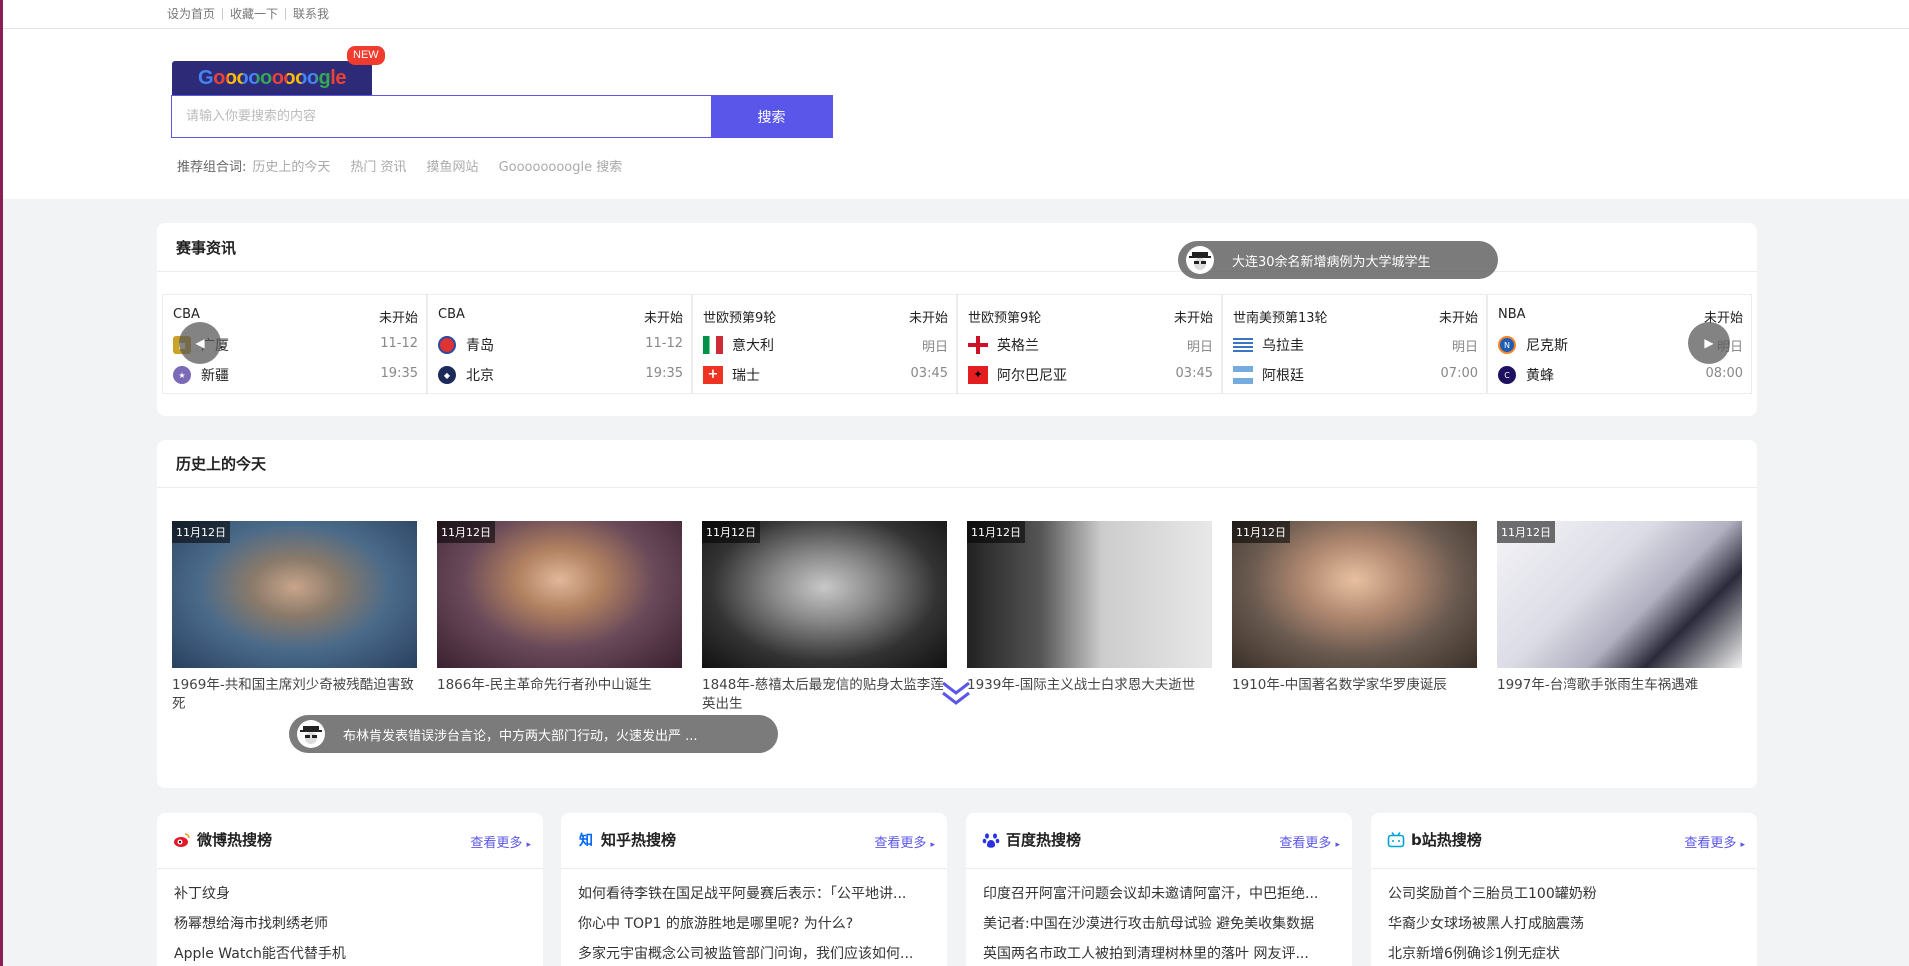  I want to click on reco-link-news: 热门 资讯, so click(378, 165).